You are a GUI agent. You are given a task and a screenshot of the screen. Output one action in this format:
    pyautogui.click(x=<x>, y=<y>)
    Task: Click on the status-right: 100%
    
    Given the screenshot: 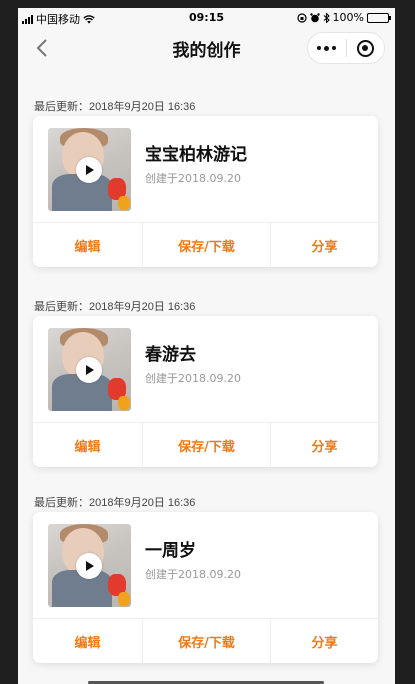 What is the action you would take?
    pyautogui.click(x=343, y=17)
    